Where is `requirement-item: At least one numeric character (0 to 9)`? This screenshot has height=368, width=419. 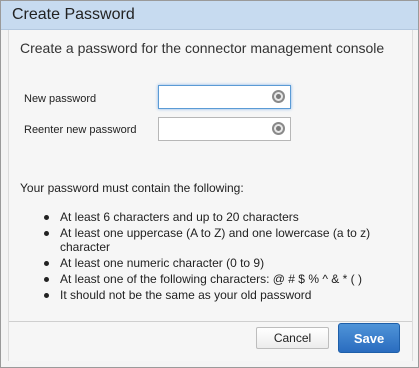
requirement-item: At least one numeric character (0 to 9) is located at coordinates (222, 263).